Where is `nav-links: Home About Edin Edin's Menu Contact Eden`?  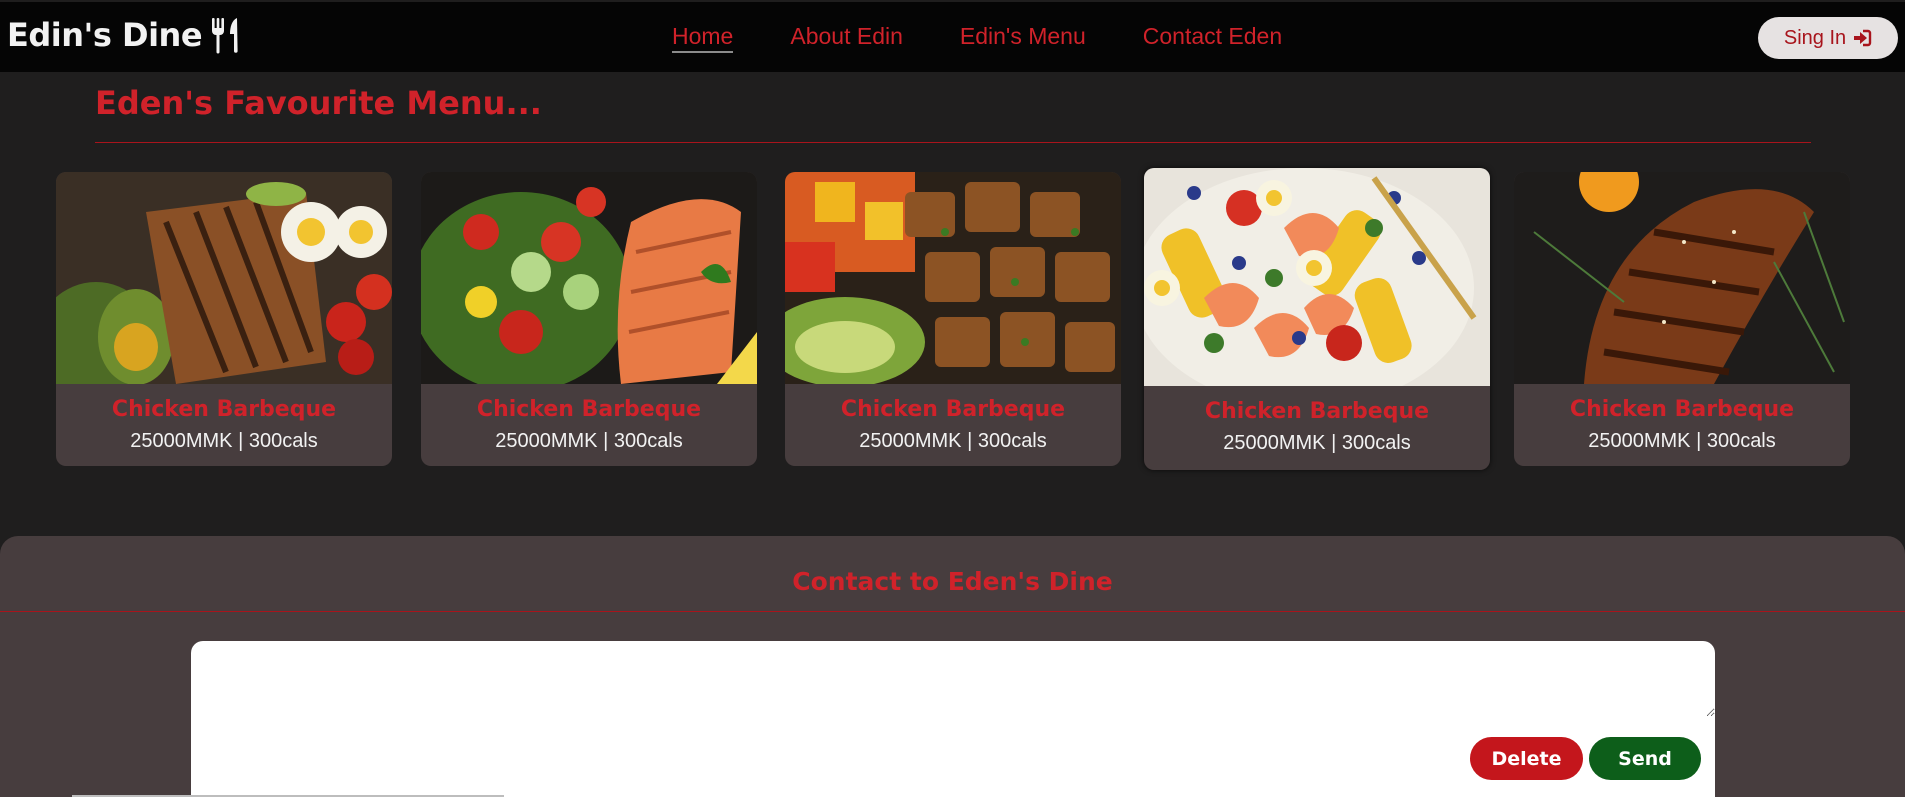
nav-links: Home About Edin Edin's Menu Contact Eden is located at coordinates (977, 38).